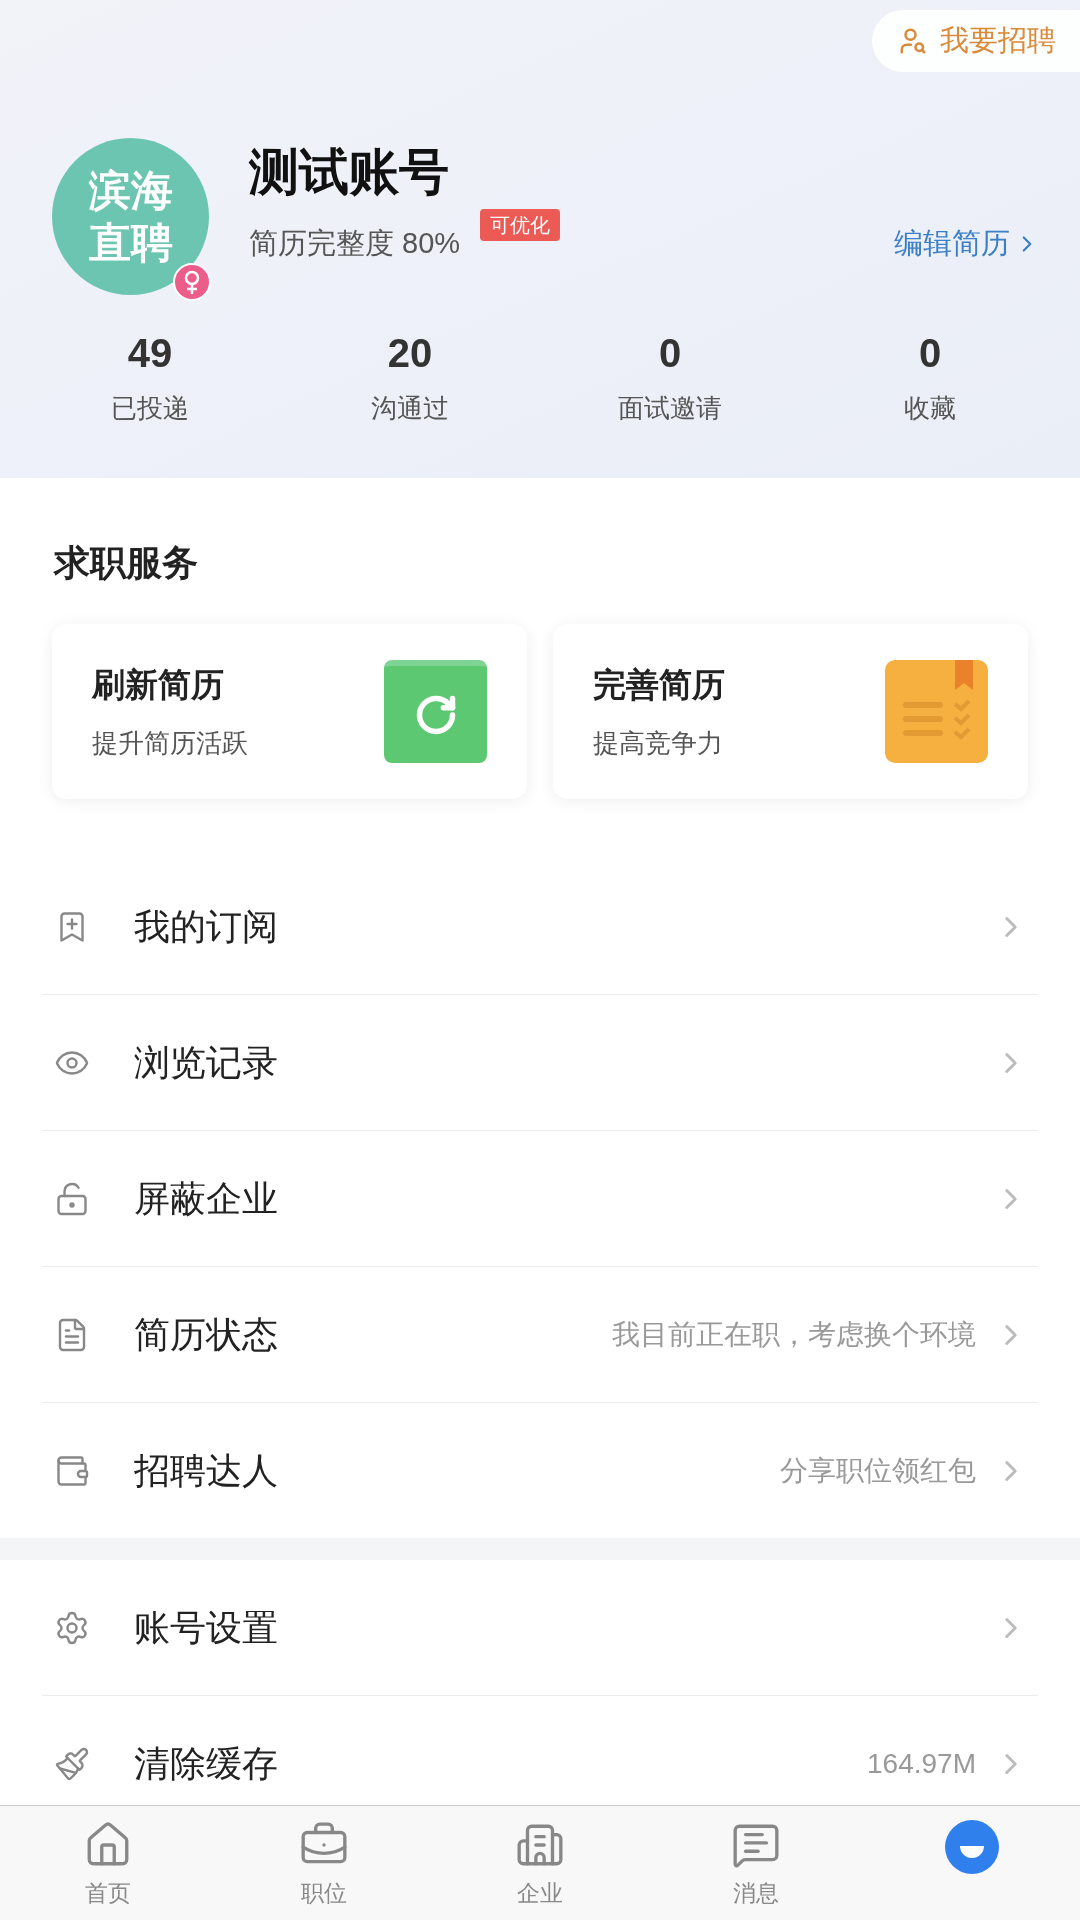 The height and width of the screenshot is (1920, 1080). I want to click on menu-value: 分享职位领红包, so click(878, 1470).